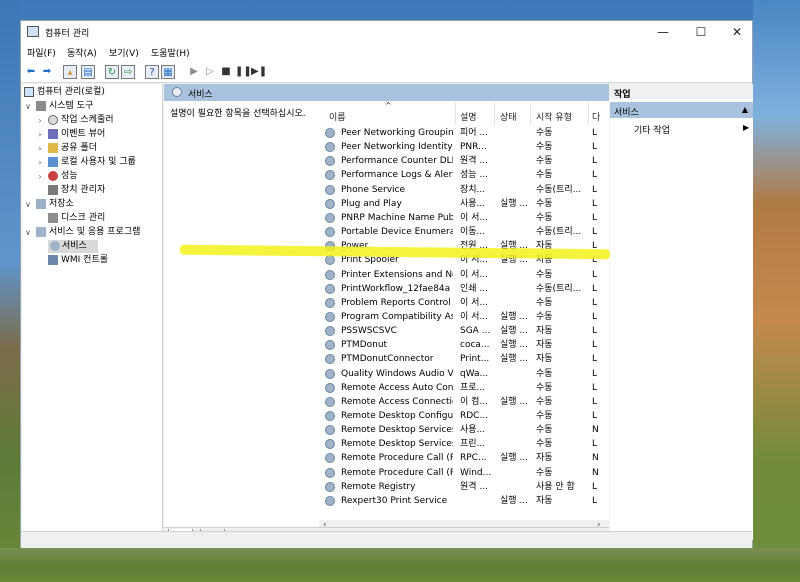  What do you see at coordinates (99, 120) in the screenshot?
I see `tree-item-task-scheduler: › 작업 스케줄러` at bounding box center [99, 120].